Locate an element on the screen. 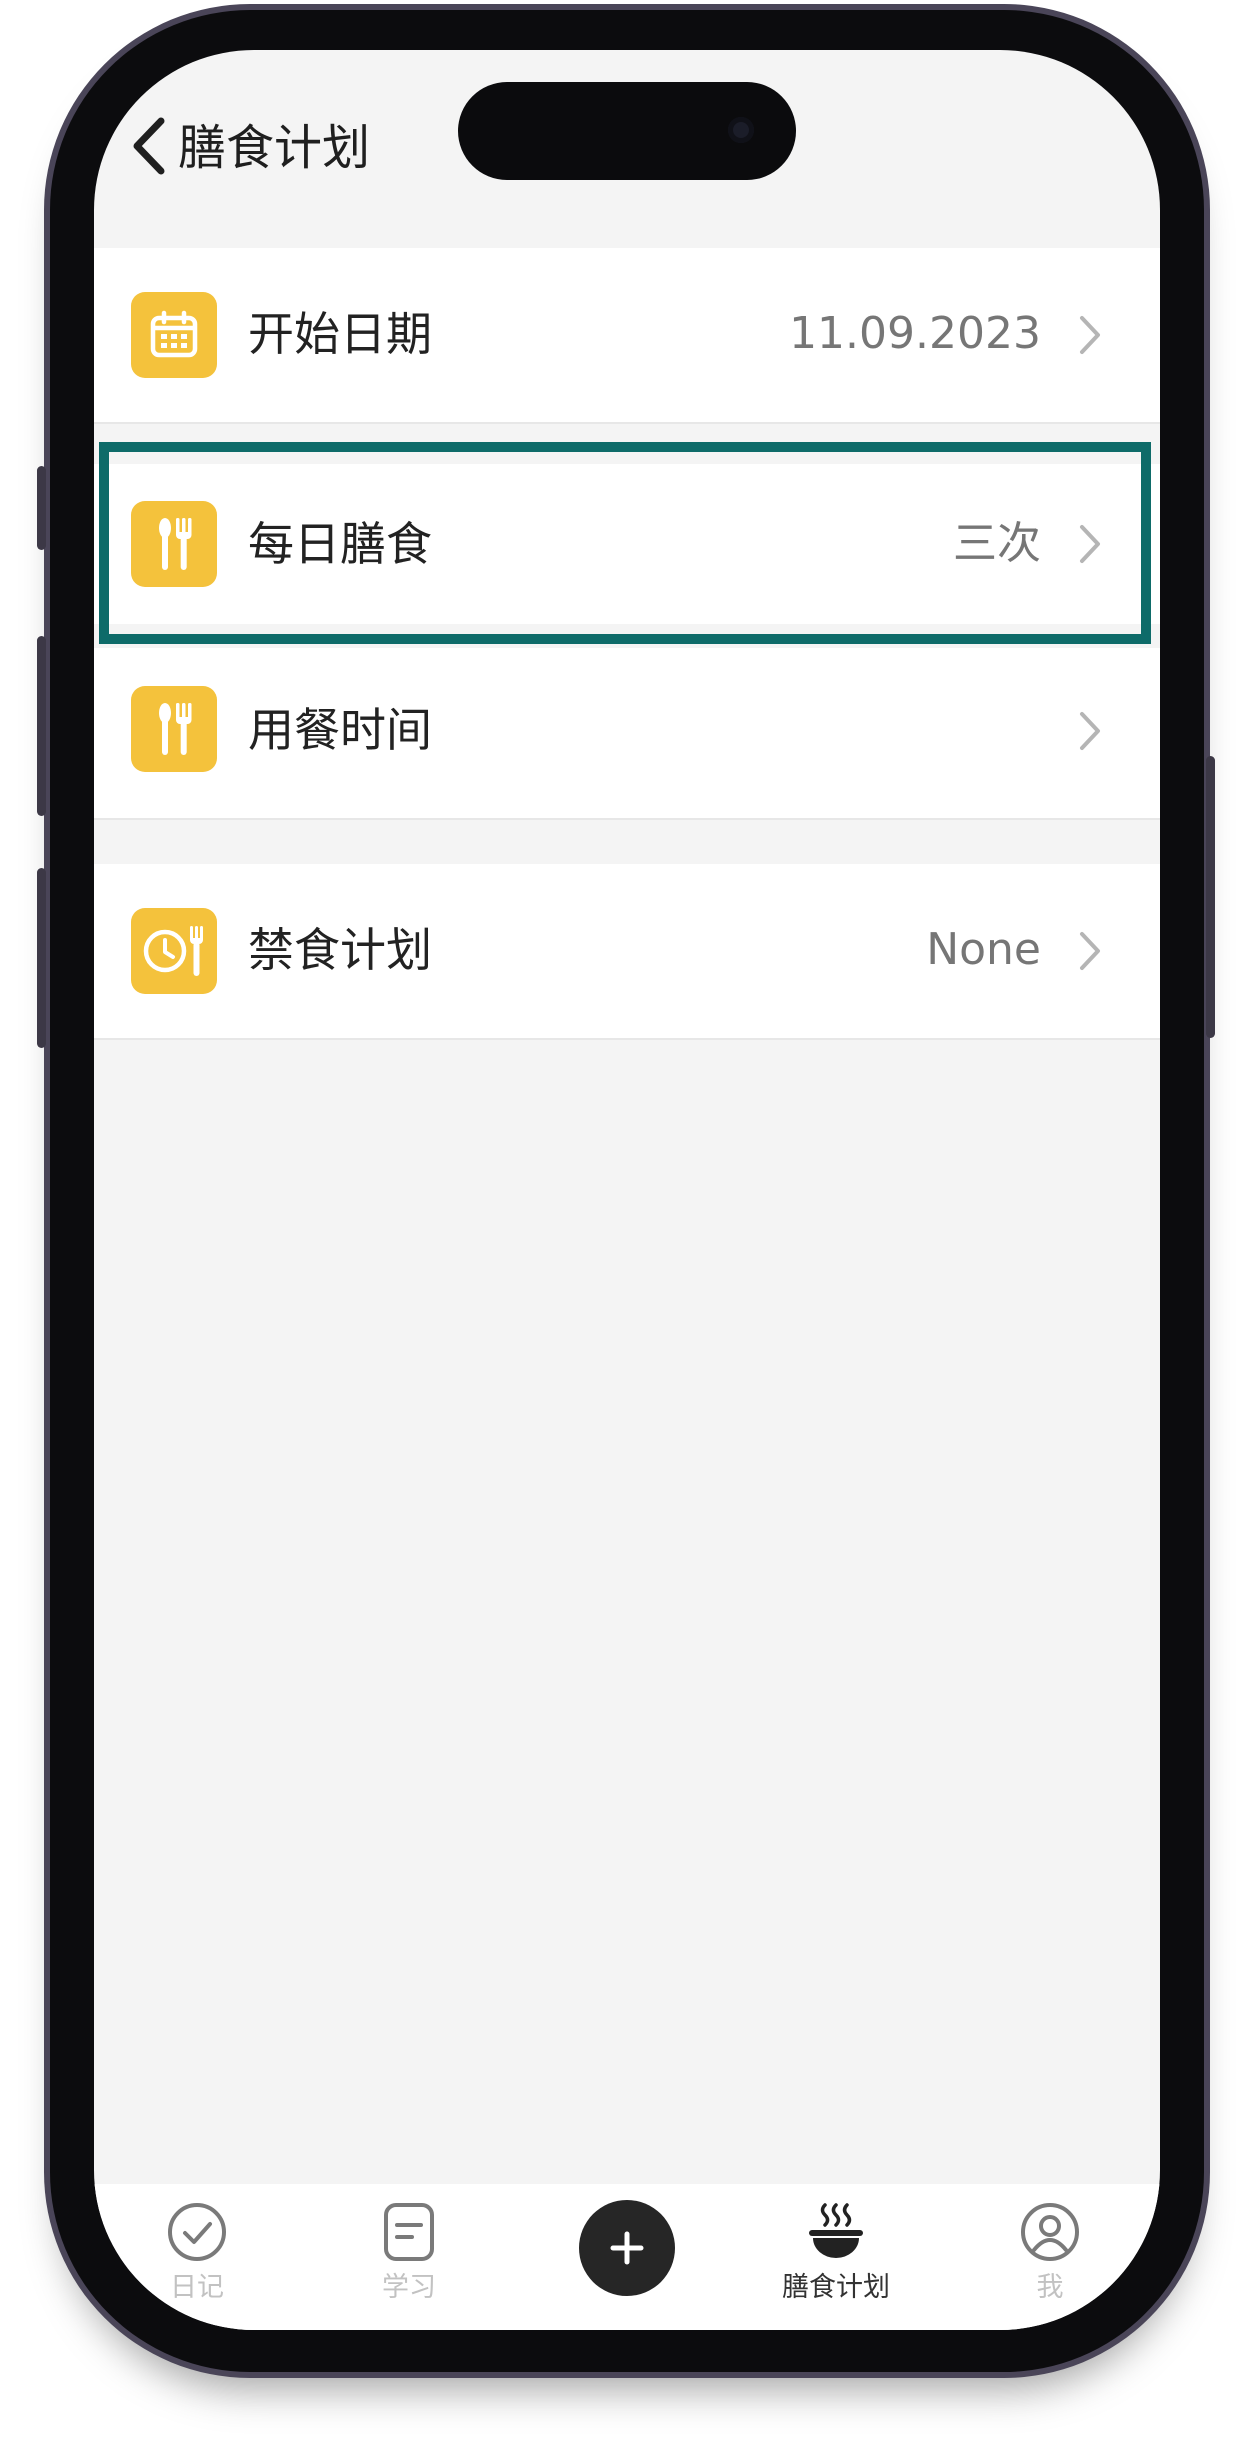  page-title: 膳食计划 is located at coordinates (274, 148).